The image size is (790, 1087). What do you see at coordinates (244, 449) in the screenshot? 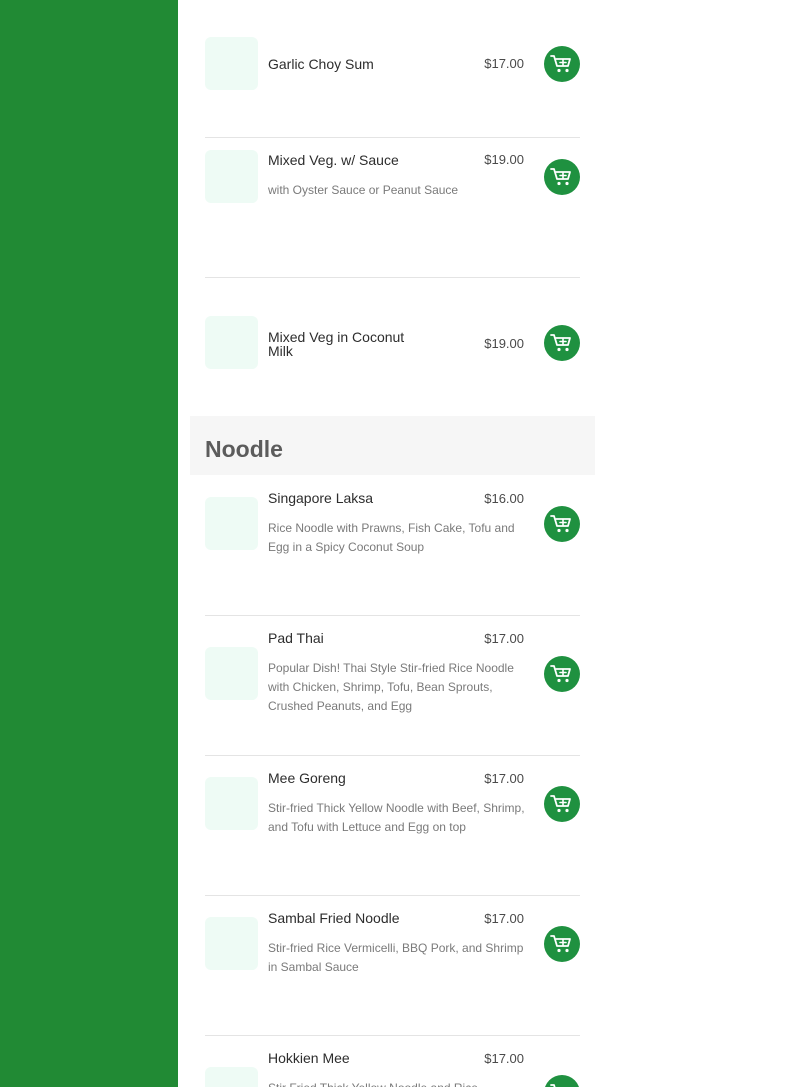
I see `section-title: Noodle` at bounding box center [244, 449].